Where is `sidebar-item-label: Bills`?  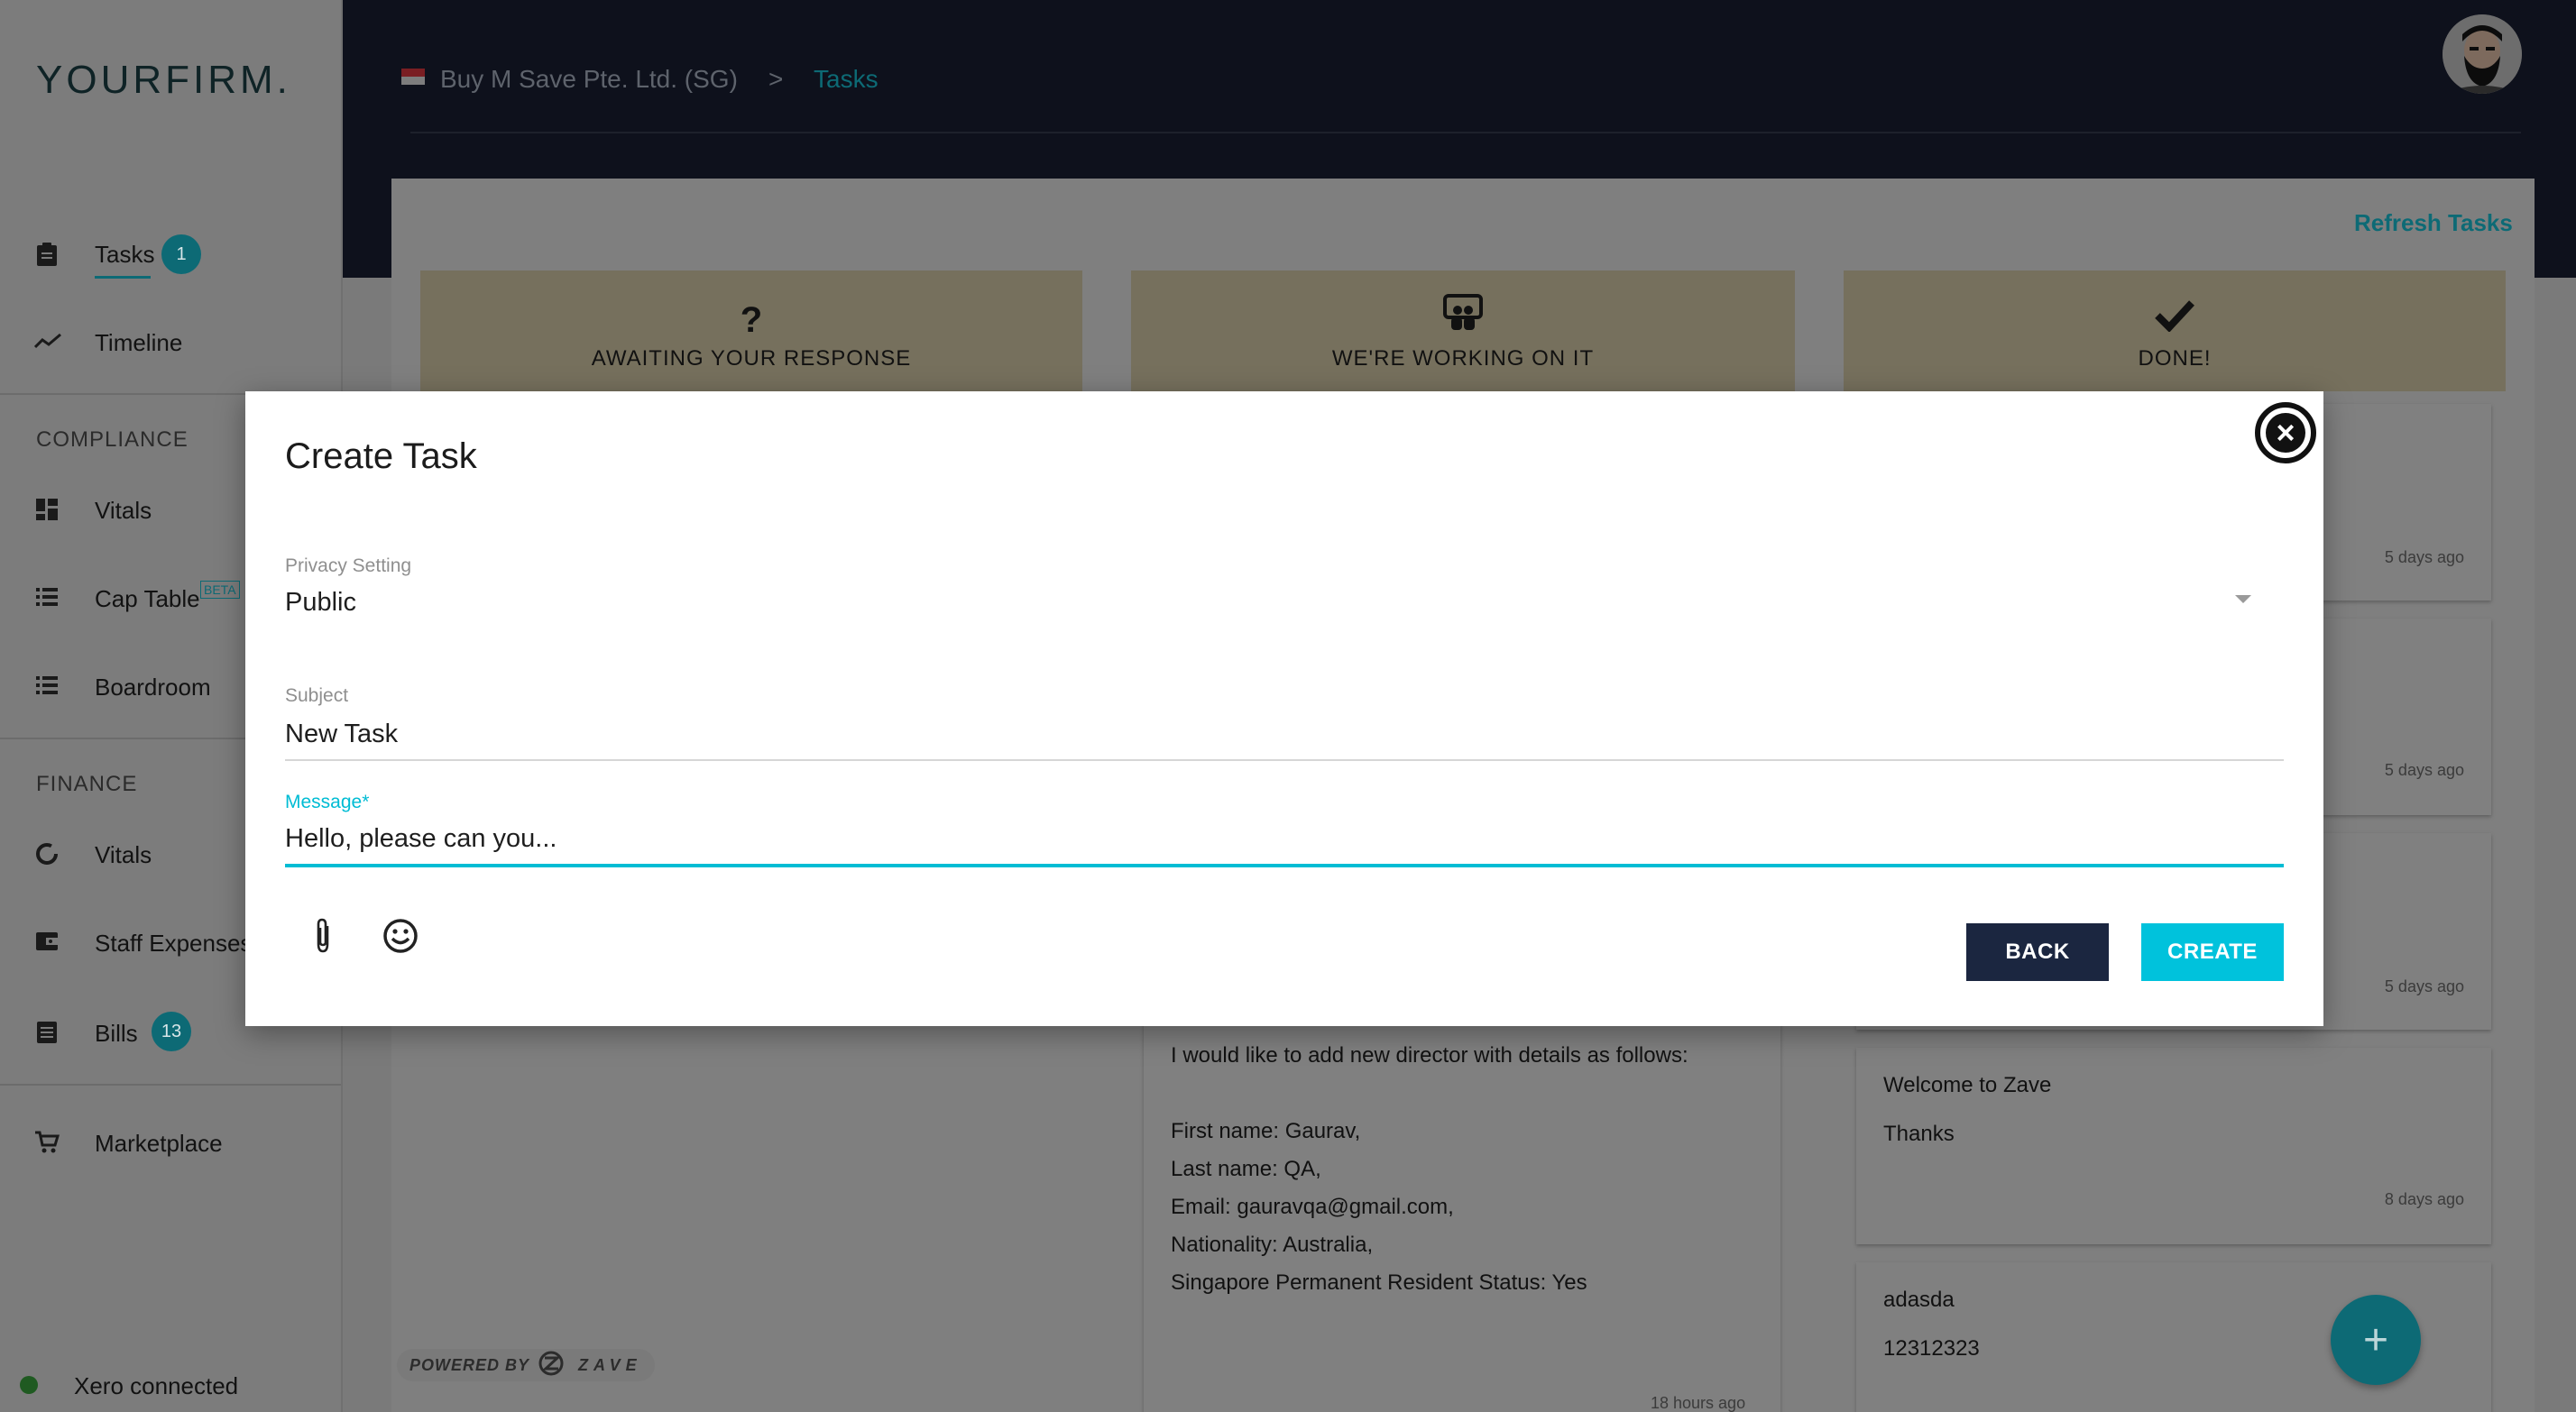 sidebar-item-label: Bills is located at coordinates (116, 1033).